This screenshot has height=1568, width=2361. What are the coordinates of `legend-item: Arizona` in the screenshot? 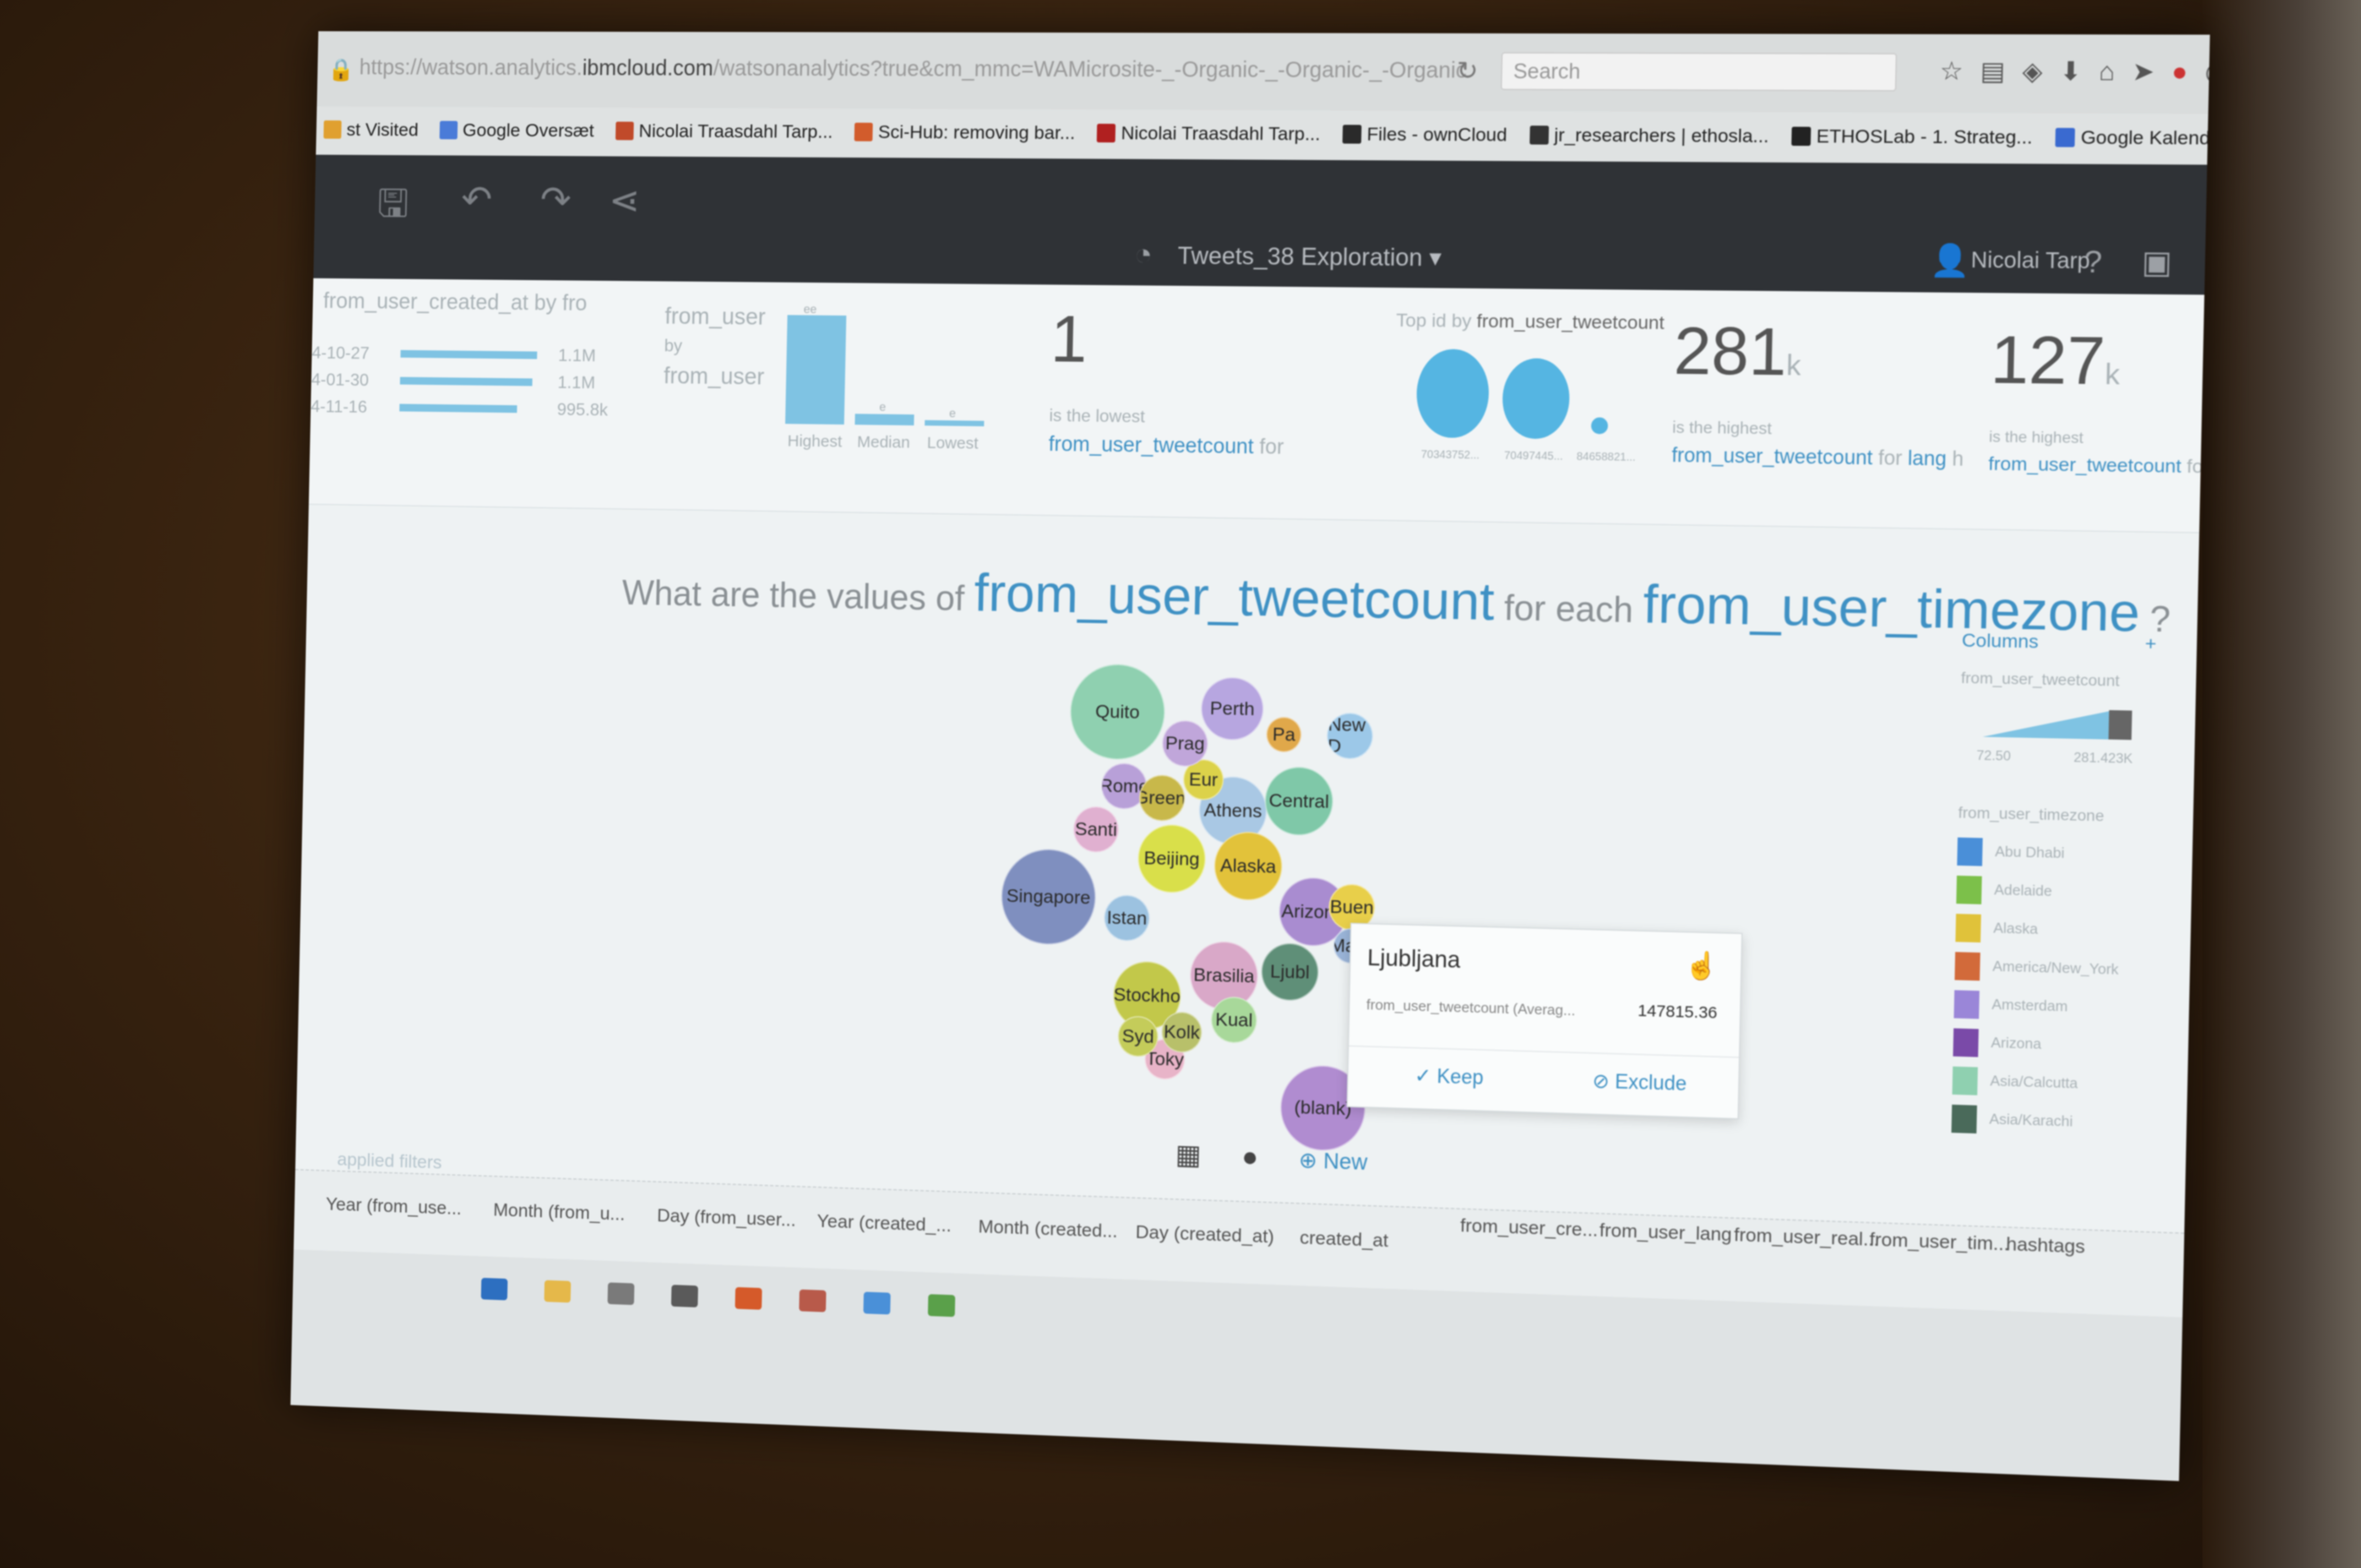 It's located at (1997, 1043).